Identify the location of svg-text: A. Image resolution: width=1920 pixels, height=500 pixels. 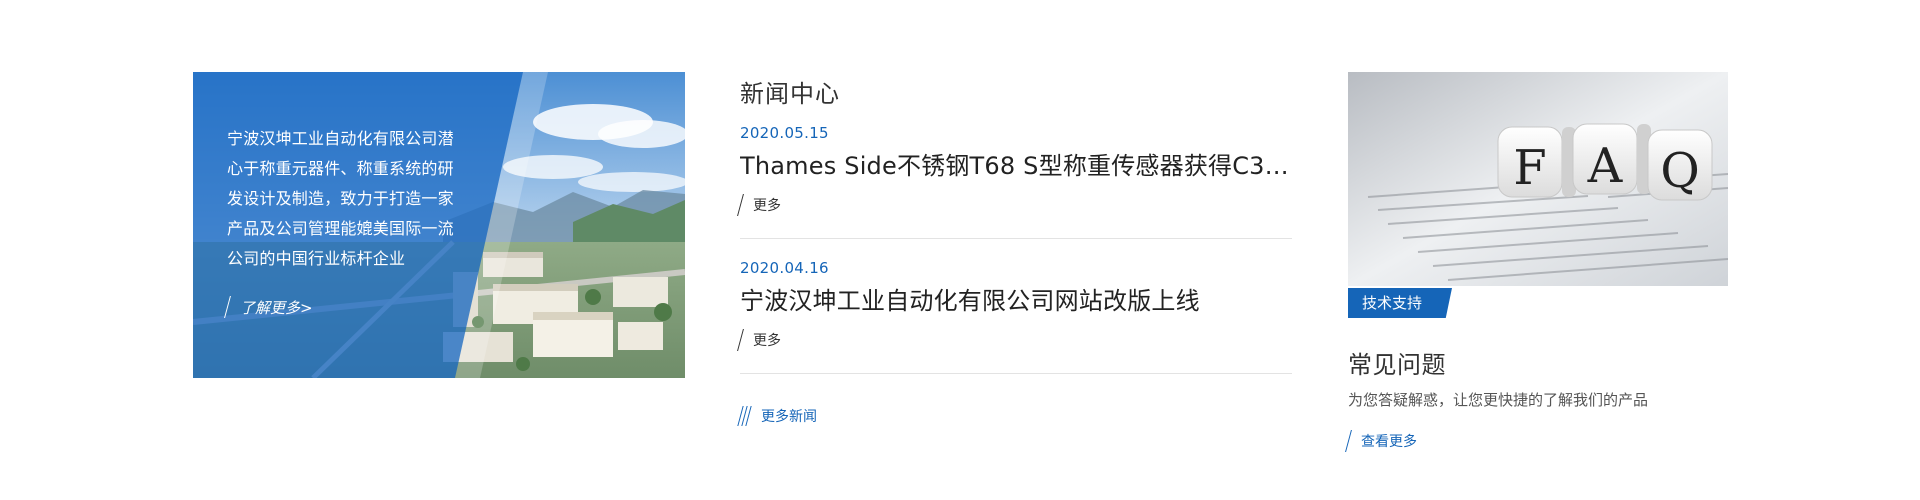
(1605, 166).